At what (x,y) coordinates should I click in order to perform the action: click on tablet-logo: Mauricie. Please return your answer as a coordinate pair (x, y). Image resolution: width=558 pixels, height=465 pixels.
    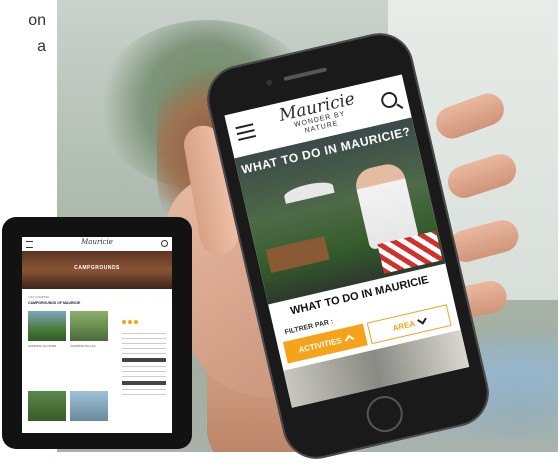
    Looking at the image, I should click on (97, 242).